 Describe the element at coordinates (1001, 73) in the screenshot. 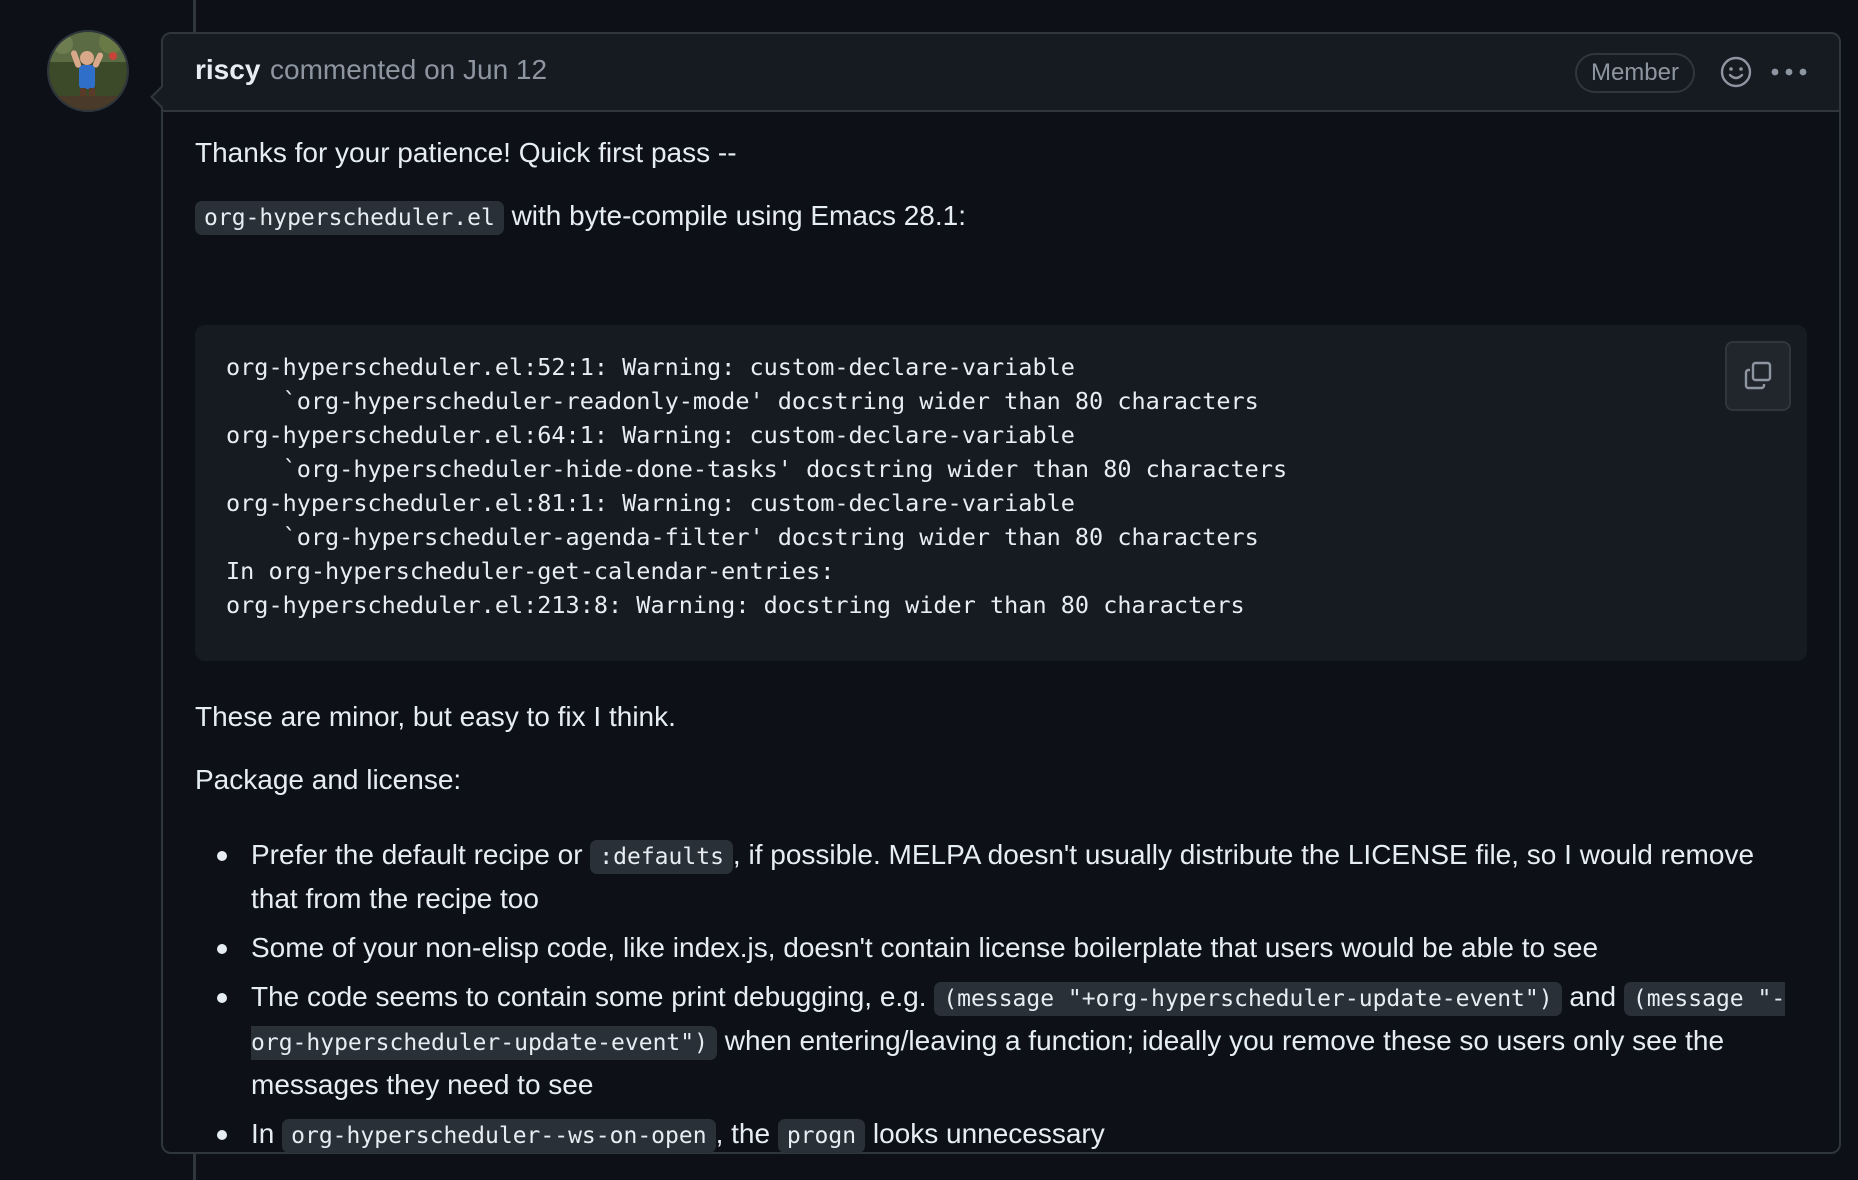

I see `comment-header: riscy commented on Jun 12 Member` at that location.